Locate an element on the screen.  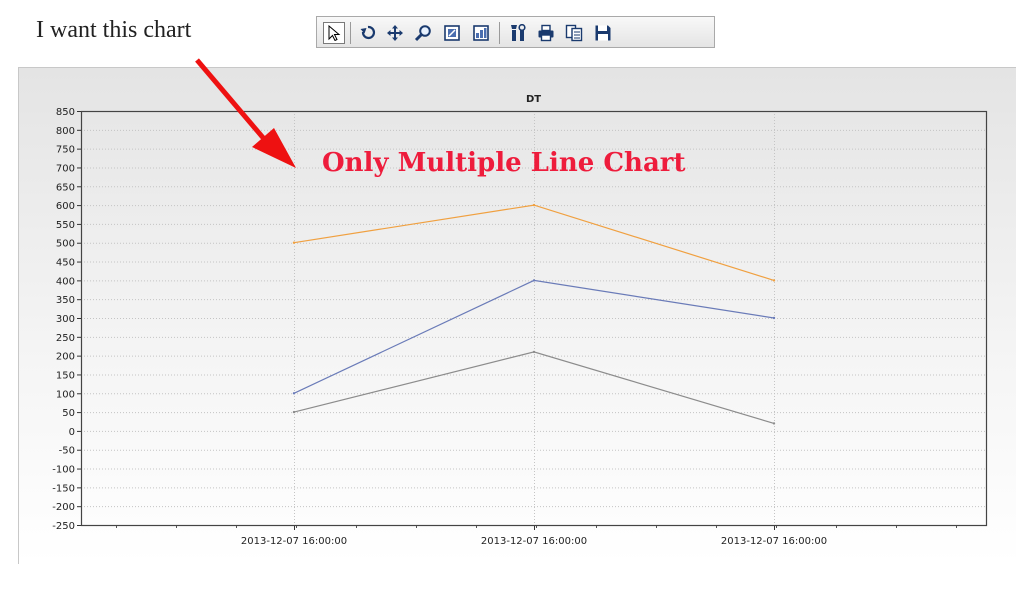
cursor-arrow-icon is located at coordinates (334, 33).